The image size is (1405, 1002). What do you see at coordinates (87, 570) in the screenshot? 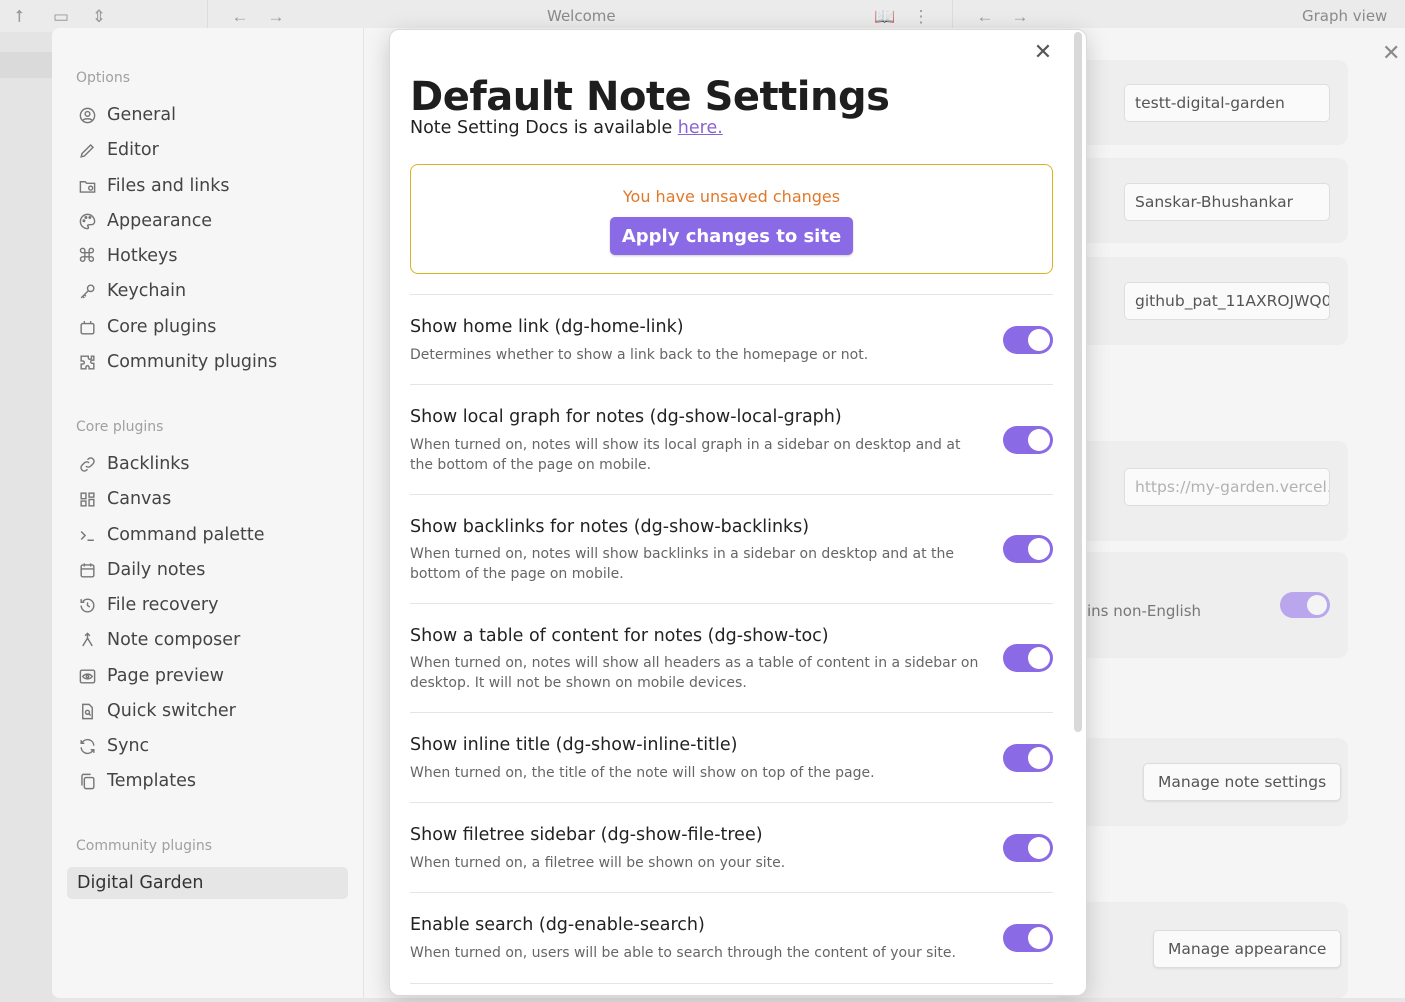
I see `calendar-icon` at bounding box center [87, 570].